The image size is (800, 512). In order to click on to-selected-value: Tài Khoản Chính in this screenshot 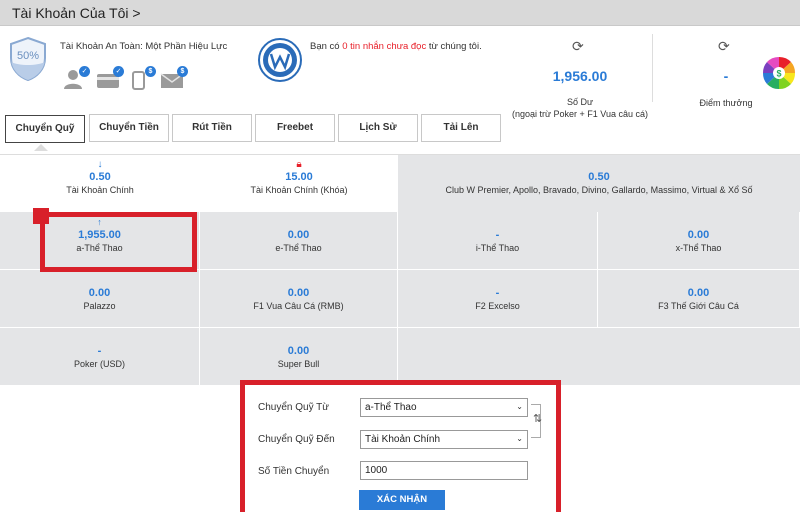, I will do `click(403, 439)`.